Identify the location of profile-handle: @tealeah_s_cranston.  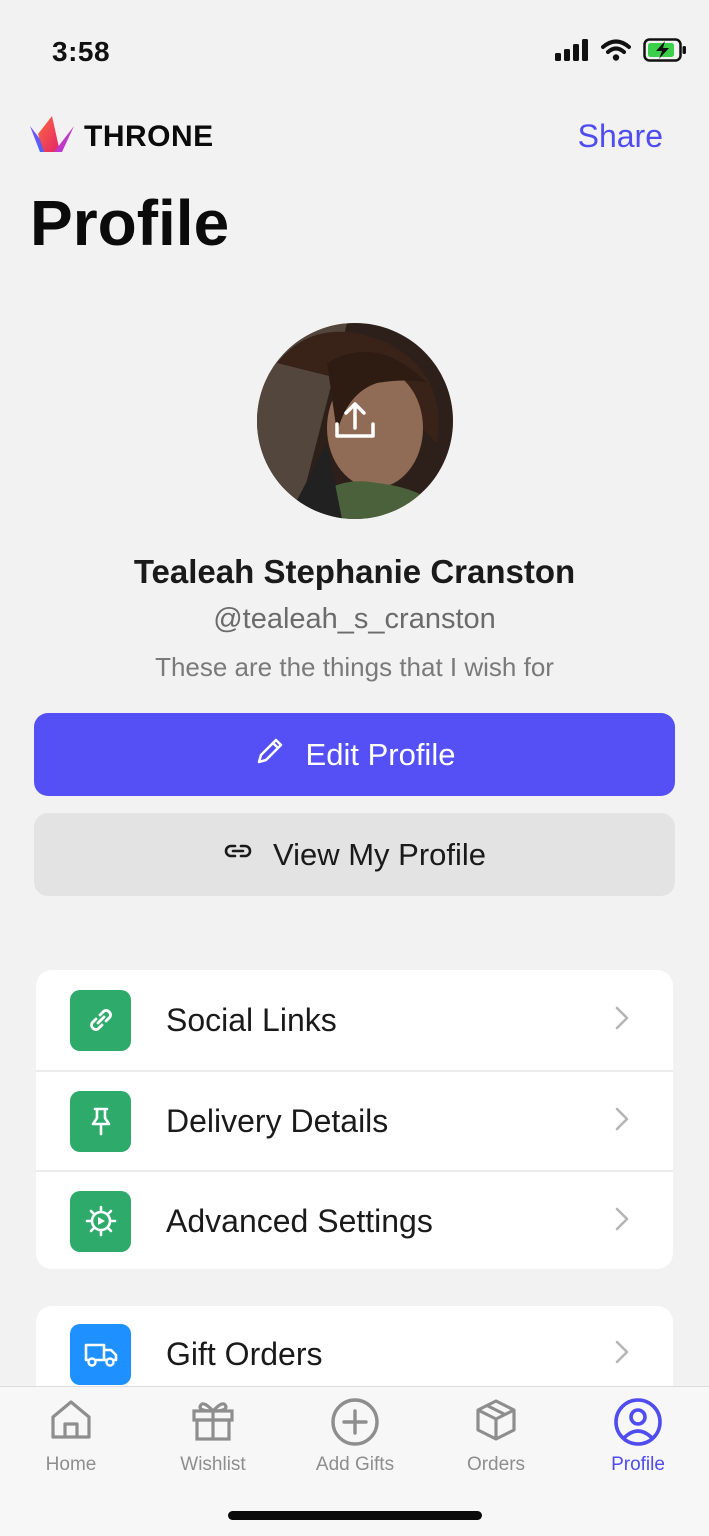
(354, 619).